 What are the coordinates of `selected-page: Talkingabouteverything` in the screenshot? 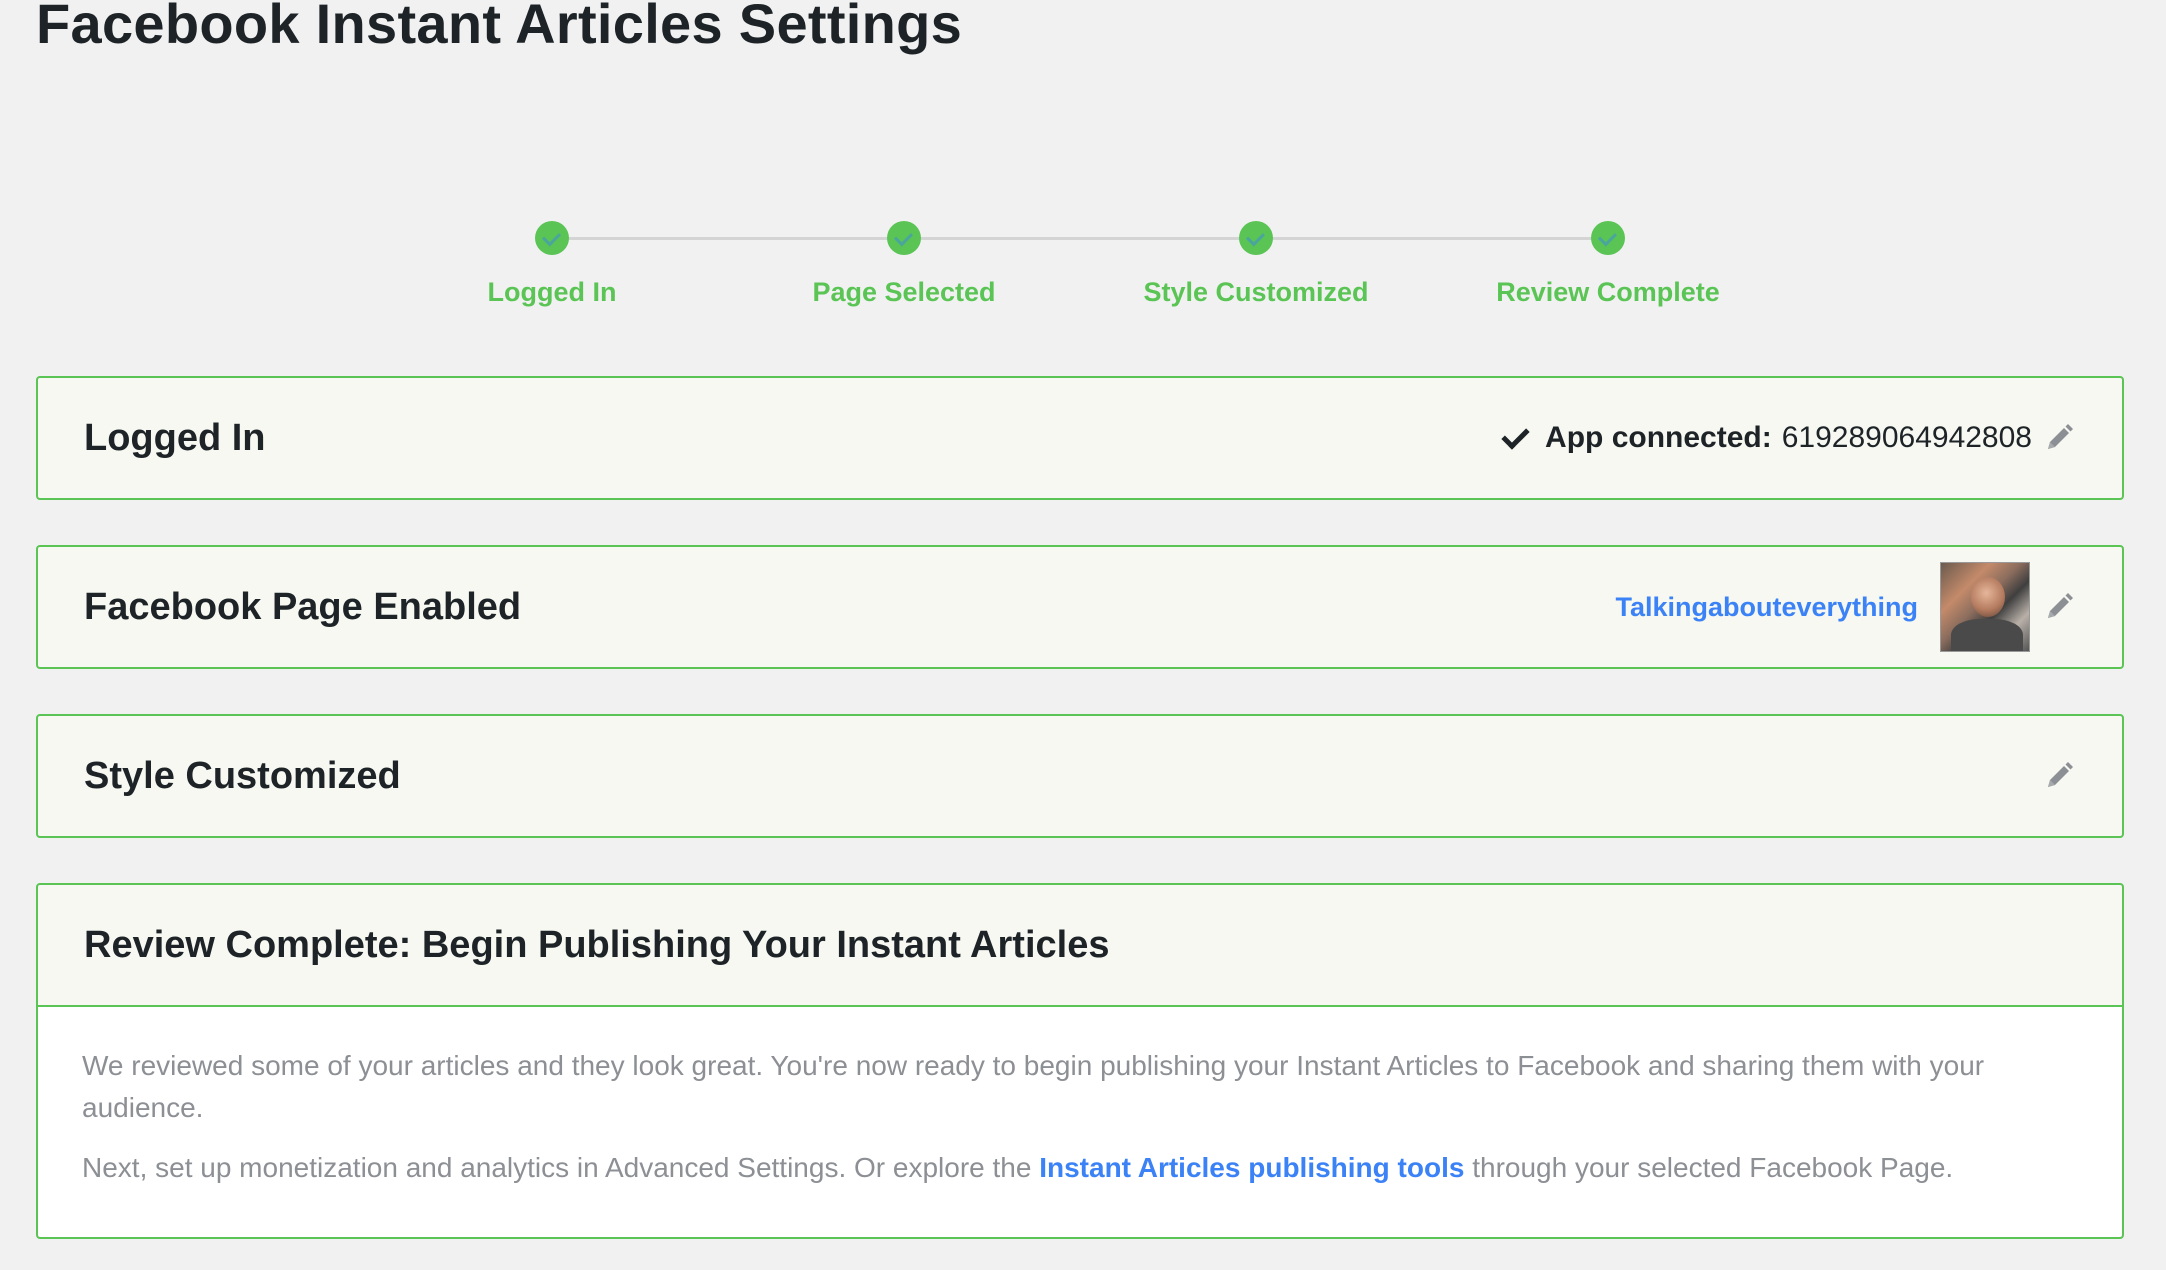 It's located at (1845, 607).